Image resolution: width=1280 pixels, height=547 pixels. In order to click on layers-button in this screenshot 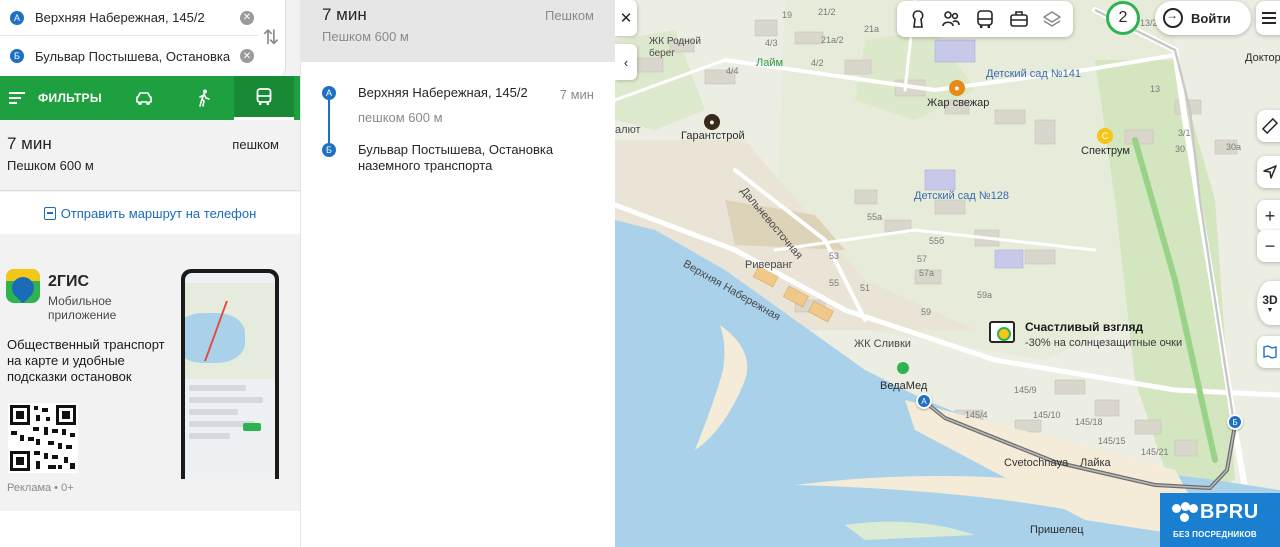, I will do `click(1052, 19)`.